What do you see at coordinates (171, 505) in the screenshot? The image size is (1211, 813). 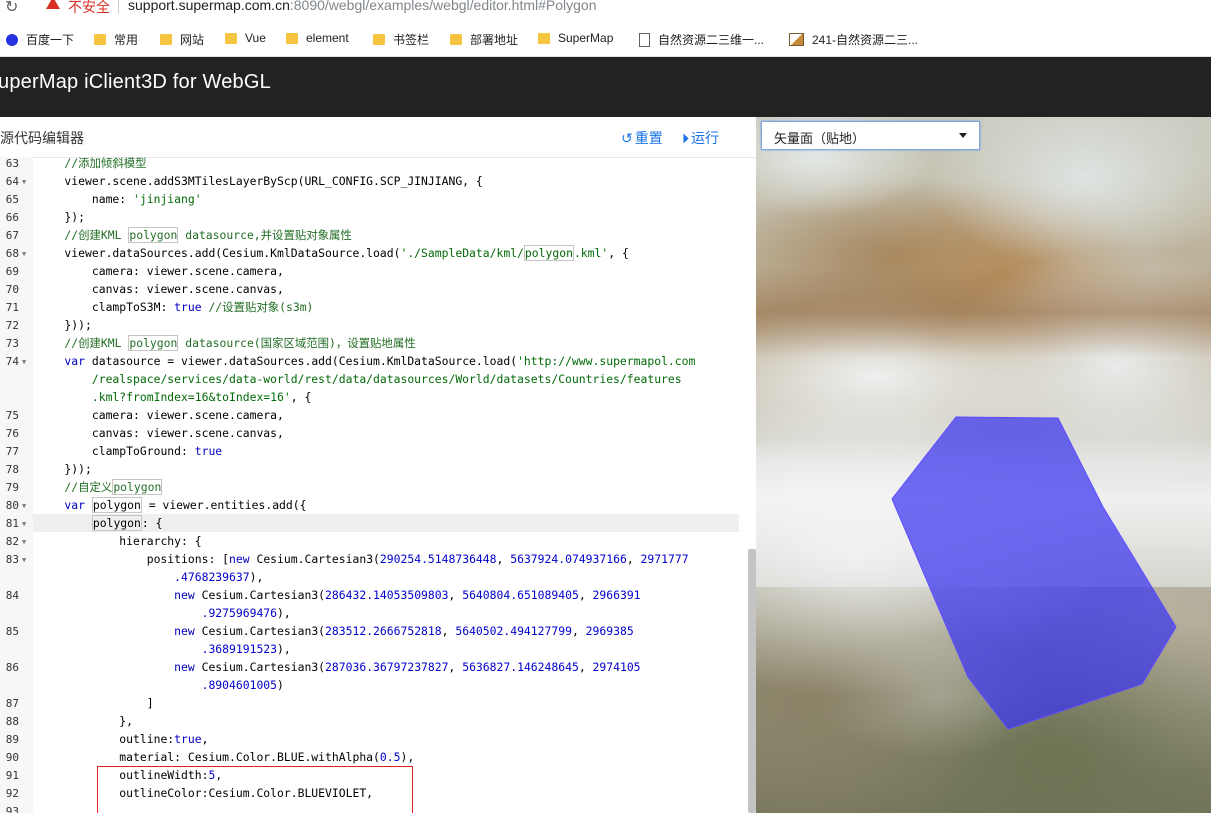 I see `code-line: var polygon = viewer.entities.add({` at bounding box center [171, 505].